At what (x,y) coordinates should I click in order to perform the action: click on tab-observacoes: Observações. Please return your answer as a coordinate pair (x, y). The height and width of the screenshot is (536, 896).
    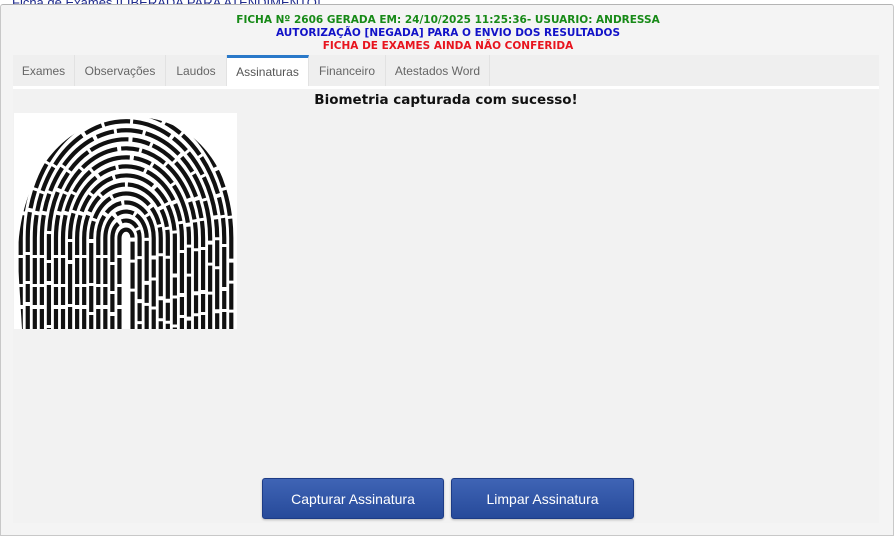
    Looking at the image, I should click on (120, 70).